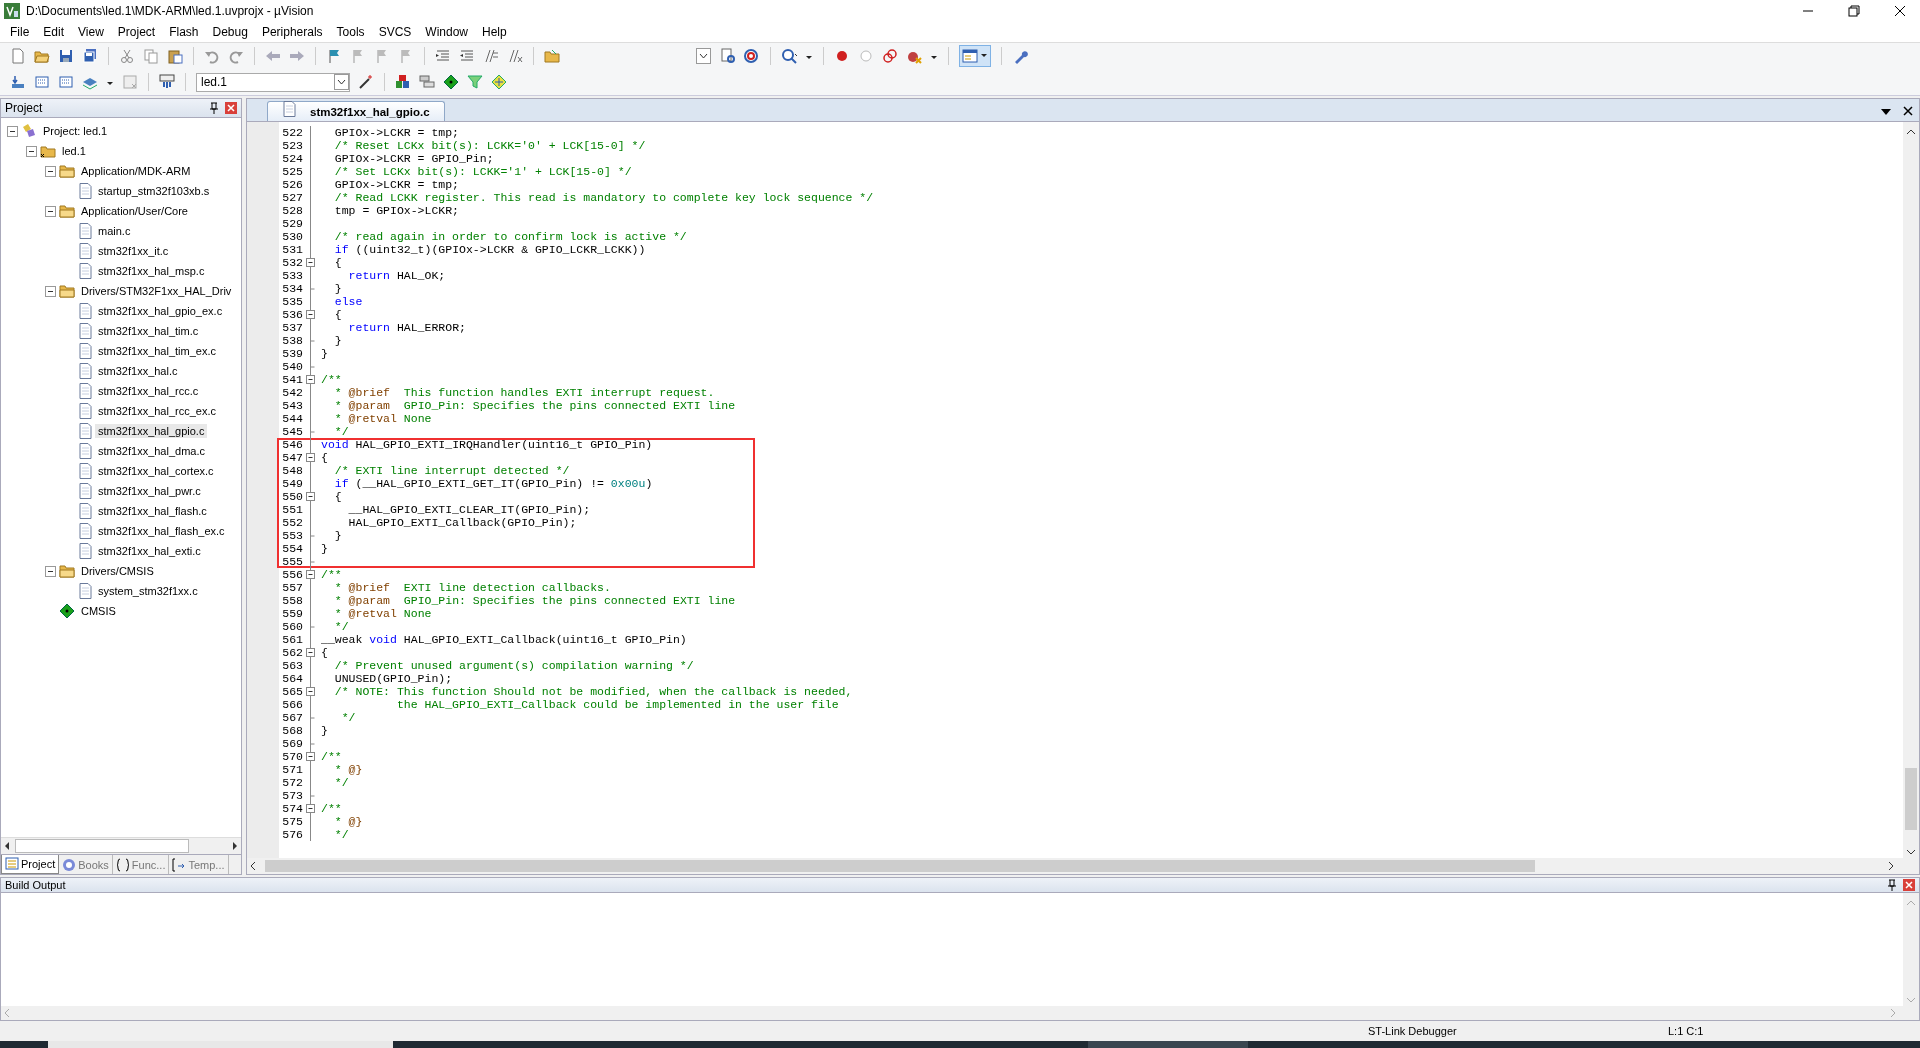  What do you see at coordinates (66, 56) in the screenshot?
I see `save-icon` at bounding box center [66, 56].